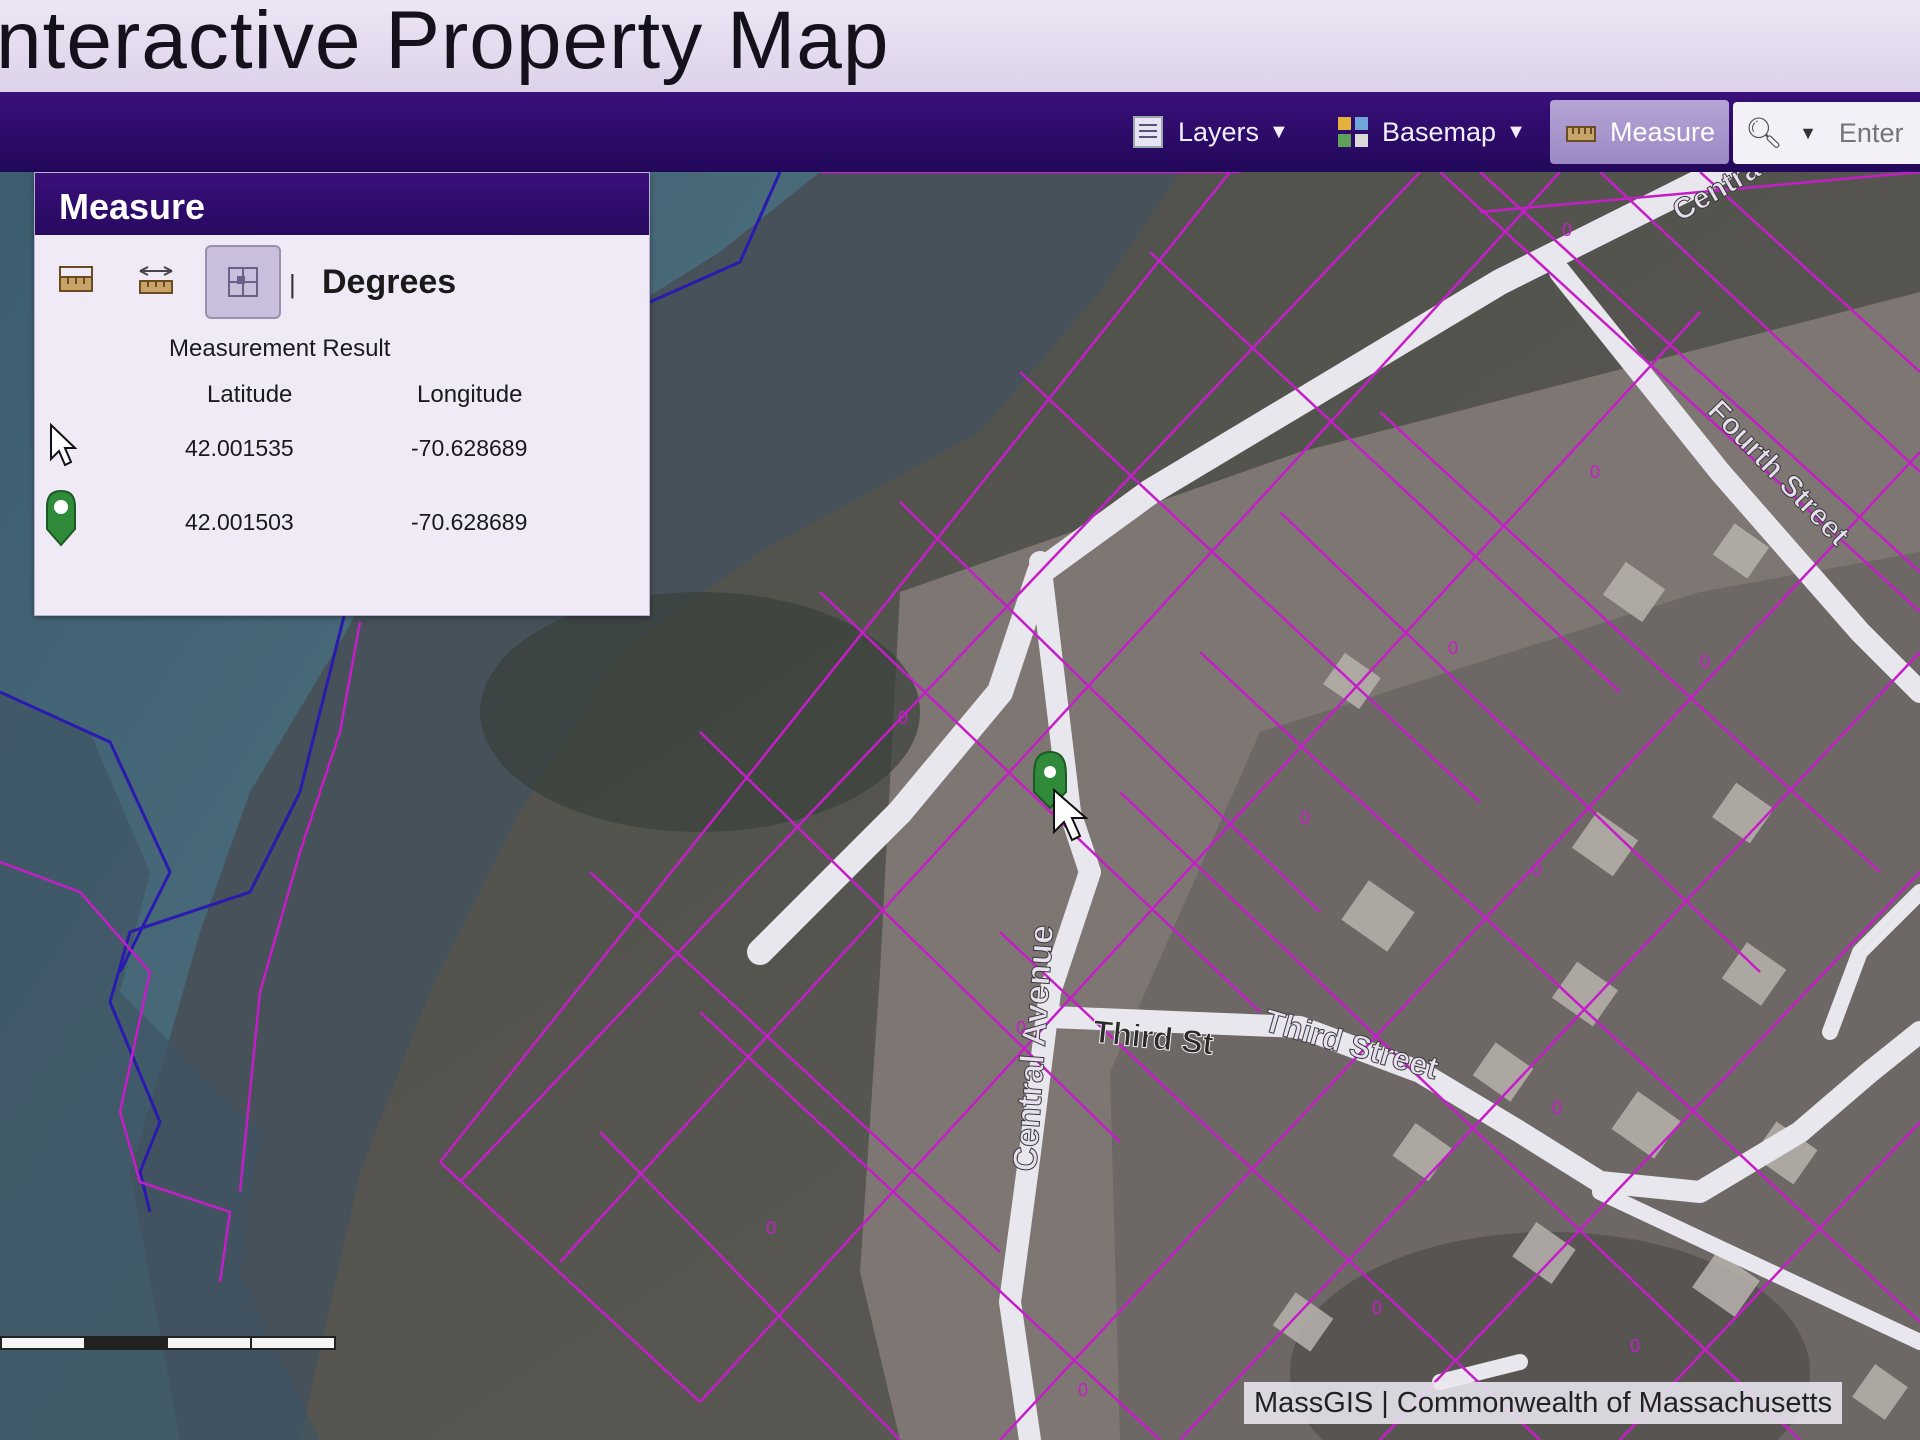 This screenshot has width=1920, height=1440. What do you see at coordinates (960, 132) in the screenshot?
I see `toolbar: Layers ▼ Basemap ▼ Measure 🔍︎ ▼` at bounding box center [960, 132].